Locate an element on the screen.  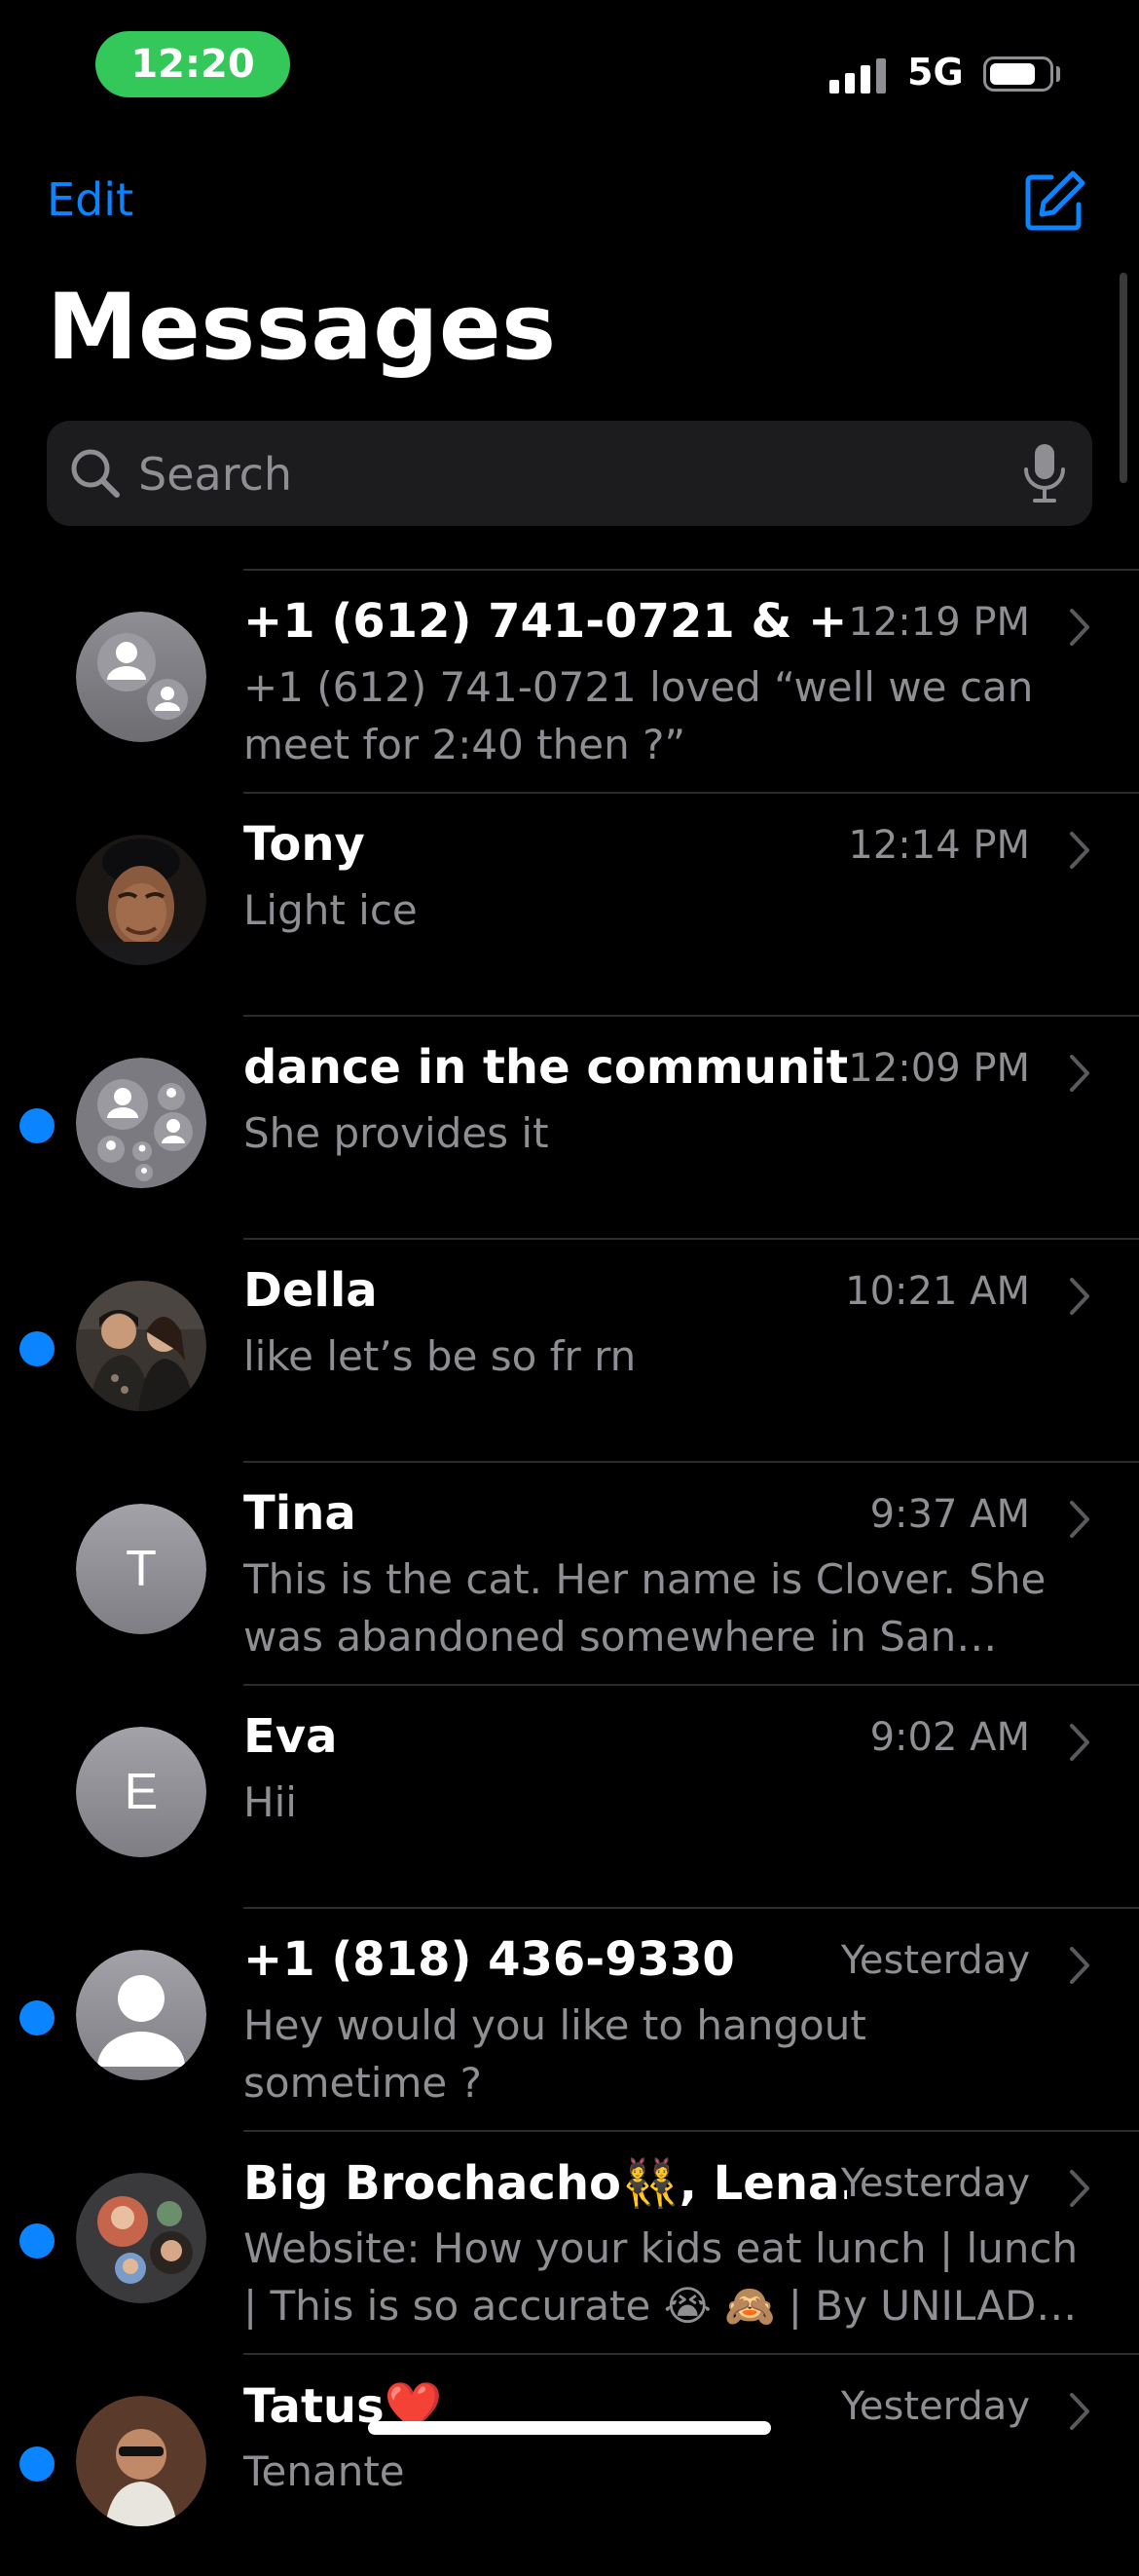
conversation-row: E Eva 9:02 AM Hii is located at coordinates (569, 1795).